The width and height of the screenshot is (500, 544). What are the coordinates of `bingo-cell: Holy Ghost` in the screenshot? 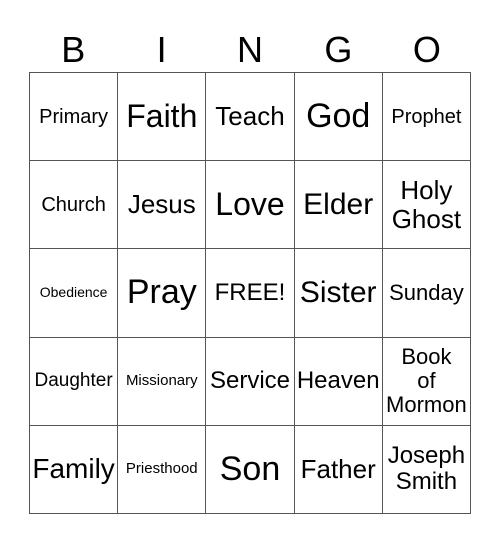 It's located at (426, 205).